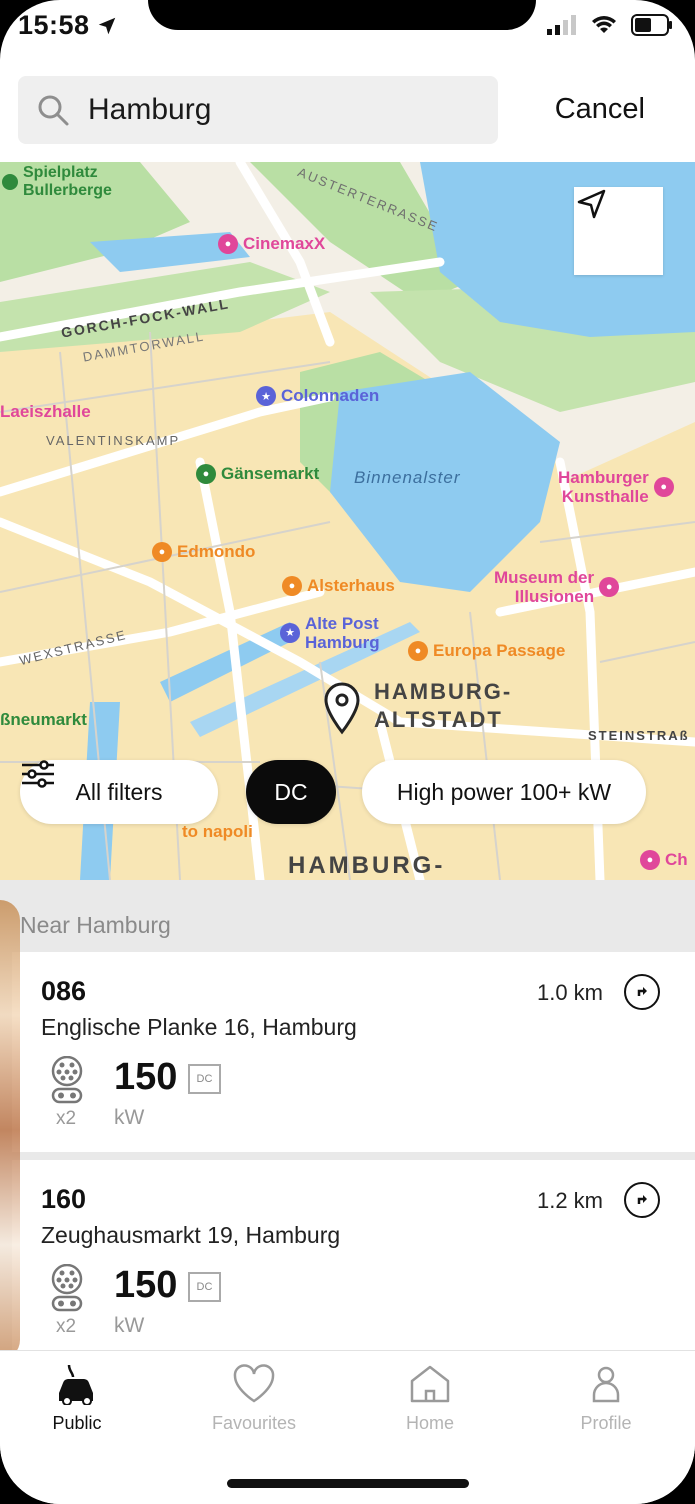  What do you see at coordinates (347, 793) in the screenshot?
I see `filter-chips: All filters DC High power 100+ kW` at bounding box center [347, 793].